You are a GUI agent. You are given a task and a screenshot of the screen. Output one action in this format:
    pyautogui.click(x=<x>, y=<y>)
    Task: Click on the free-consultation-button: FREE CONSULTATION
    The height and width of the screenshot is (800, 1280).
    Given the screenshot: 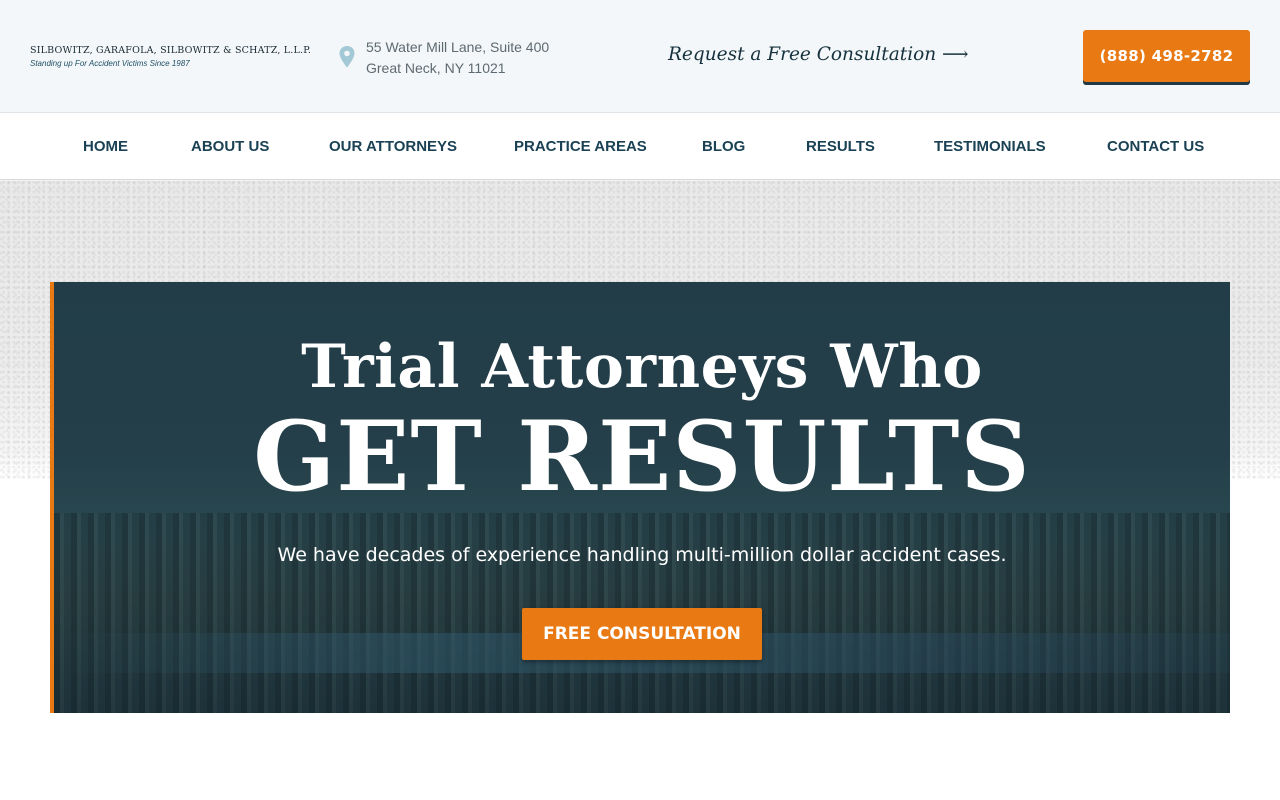 What is the action you would take?
    pyautogui.click(x=642, y=634)
    